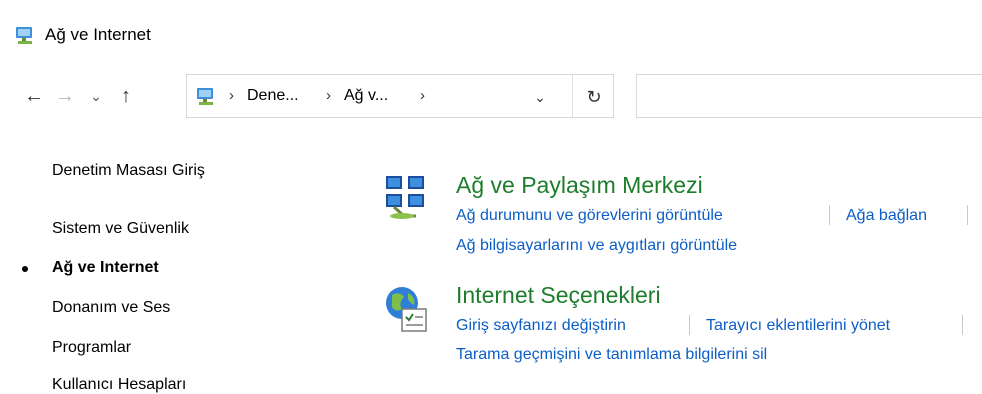 Image resolution: width=982 pixels, height=394 pixels. I want to click on category-title-internet-options: Internet Seçenekleri, so click(558, 295).